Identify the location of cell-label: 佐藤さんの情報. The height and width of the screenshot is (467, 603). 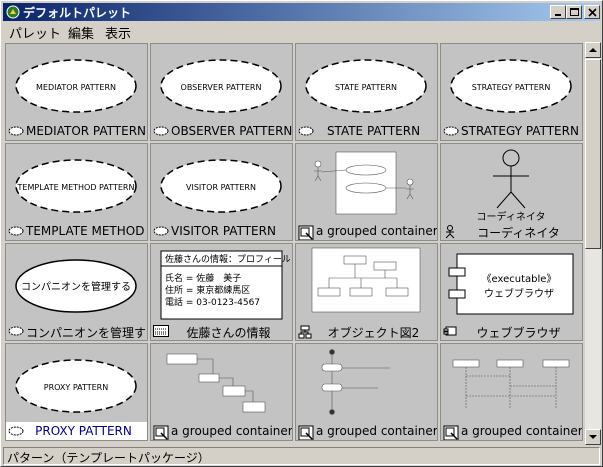
(228, 333).